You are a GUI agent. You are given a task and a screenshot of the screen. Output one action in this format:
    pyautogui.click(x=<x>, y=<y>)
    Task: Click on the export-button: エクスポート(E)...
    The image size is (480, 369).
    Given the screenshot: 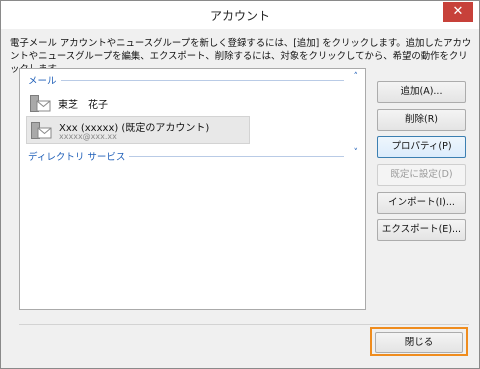 What is the action you would take?
    pyautogui.click(x=421, y=230)
    